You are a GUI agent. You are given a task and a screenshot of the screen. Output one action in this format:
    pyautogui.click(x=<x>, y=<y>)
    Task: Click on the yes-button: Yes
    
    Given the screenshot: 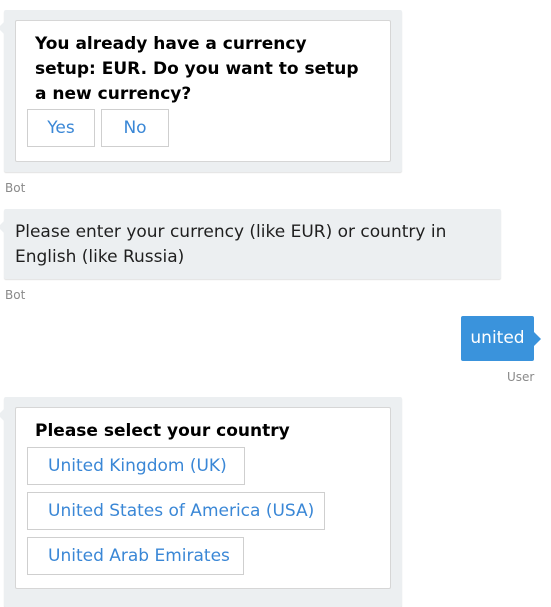 What is the action you would take?
    pyautogui.click(x=61, y=128)
    